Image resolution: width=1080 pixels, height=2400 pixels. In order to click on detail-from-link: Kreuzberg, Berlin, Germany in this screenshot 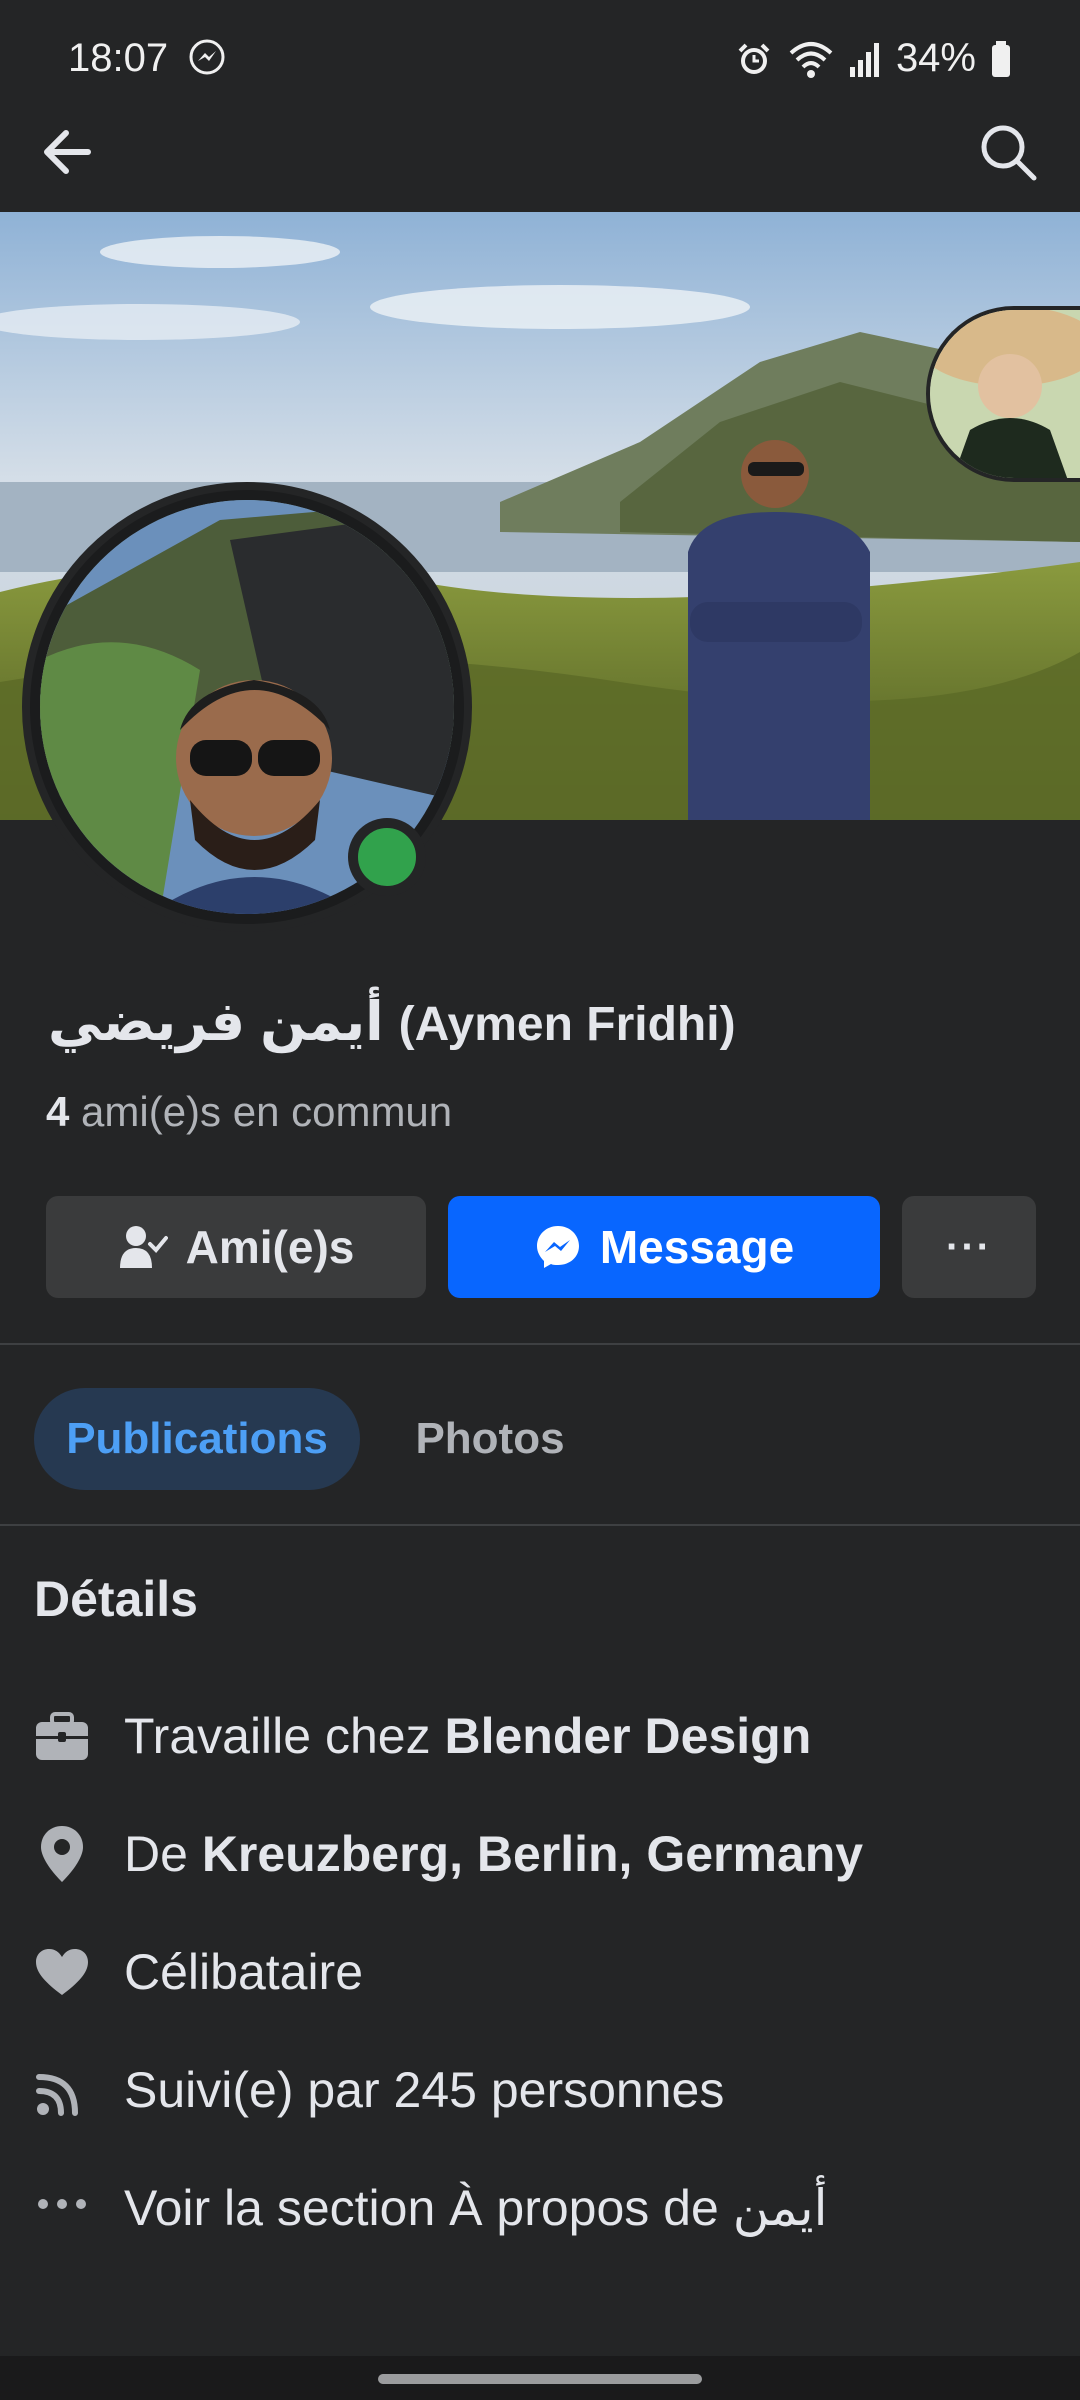, I will do `click(532, 1854)`.